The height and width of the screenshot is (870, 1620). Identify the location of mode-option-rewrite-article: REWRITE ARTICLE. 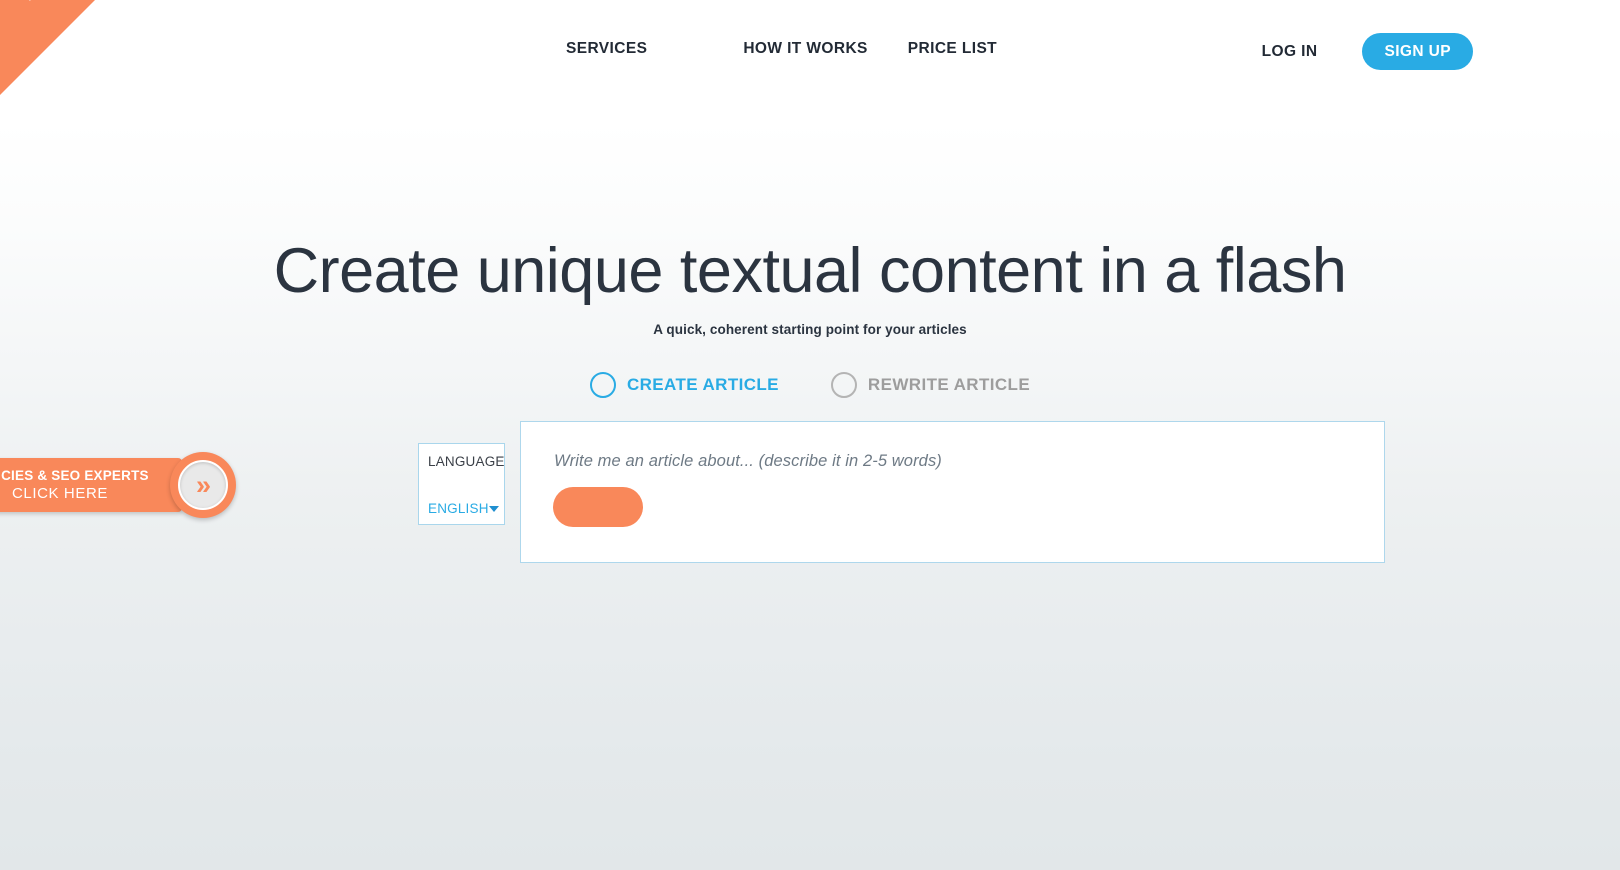
(930, 385).